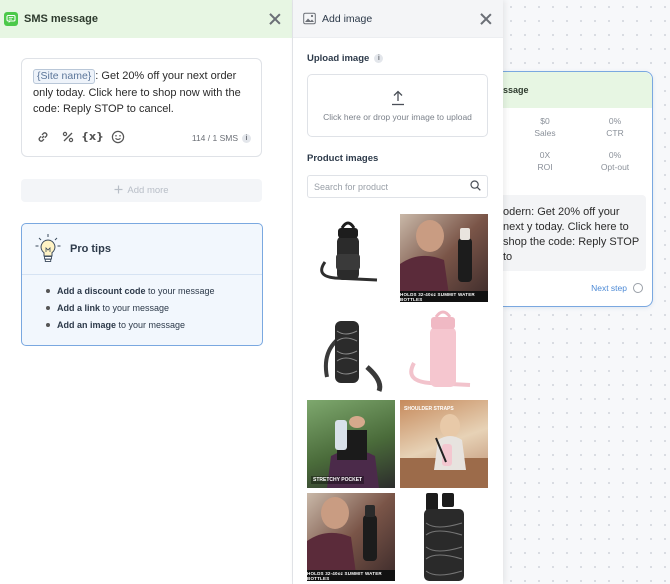 This screenshot has height=584, width=670. I want to click on upload-image-label: Upload image i, so click(345, 58).